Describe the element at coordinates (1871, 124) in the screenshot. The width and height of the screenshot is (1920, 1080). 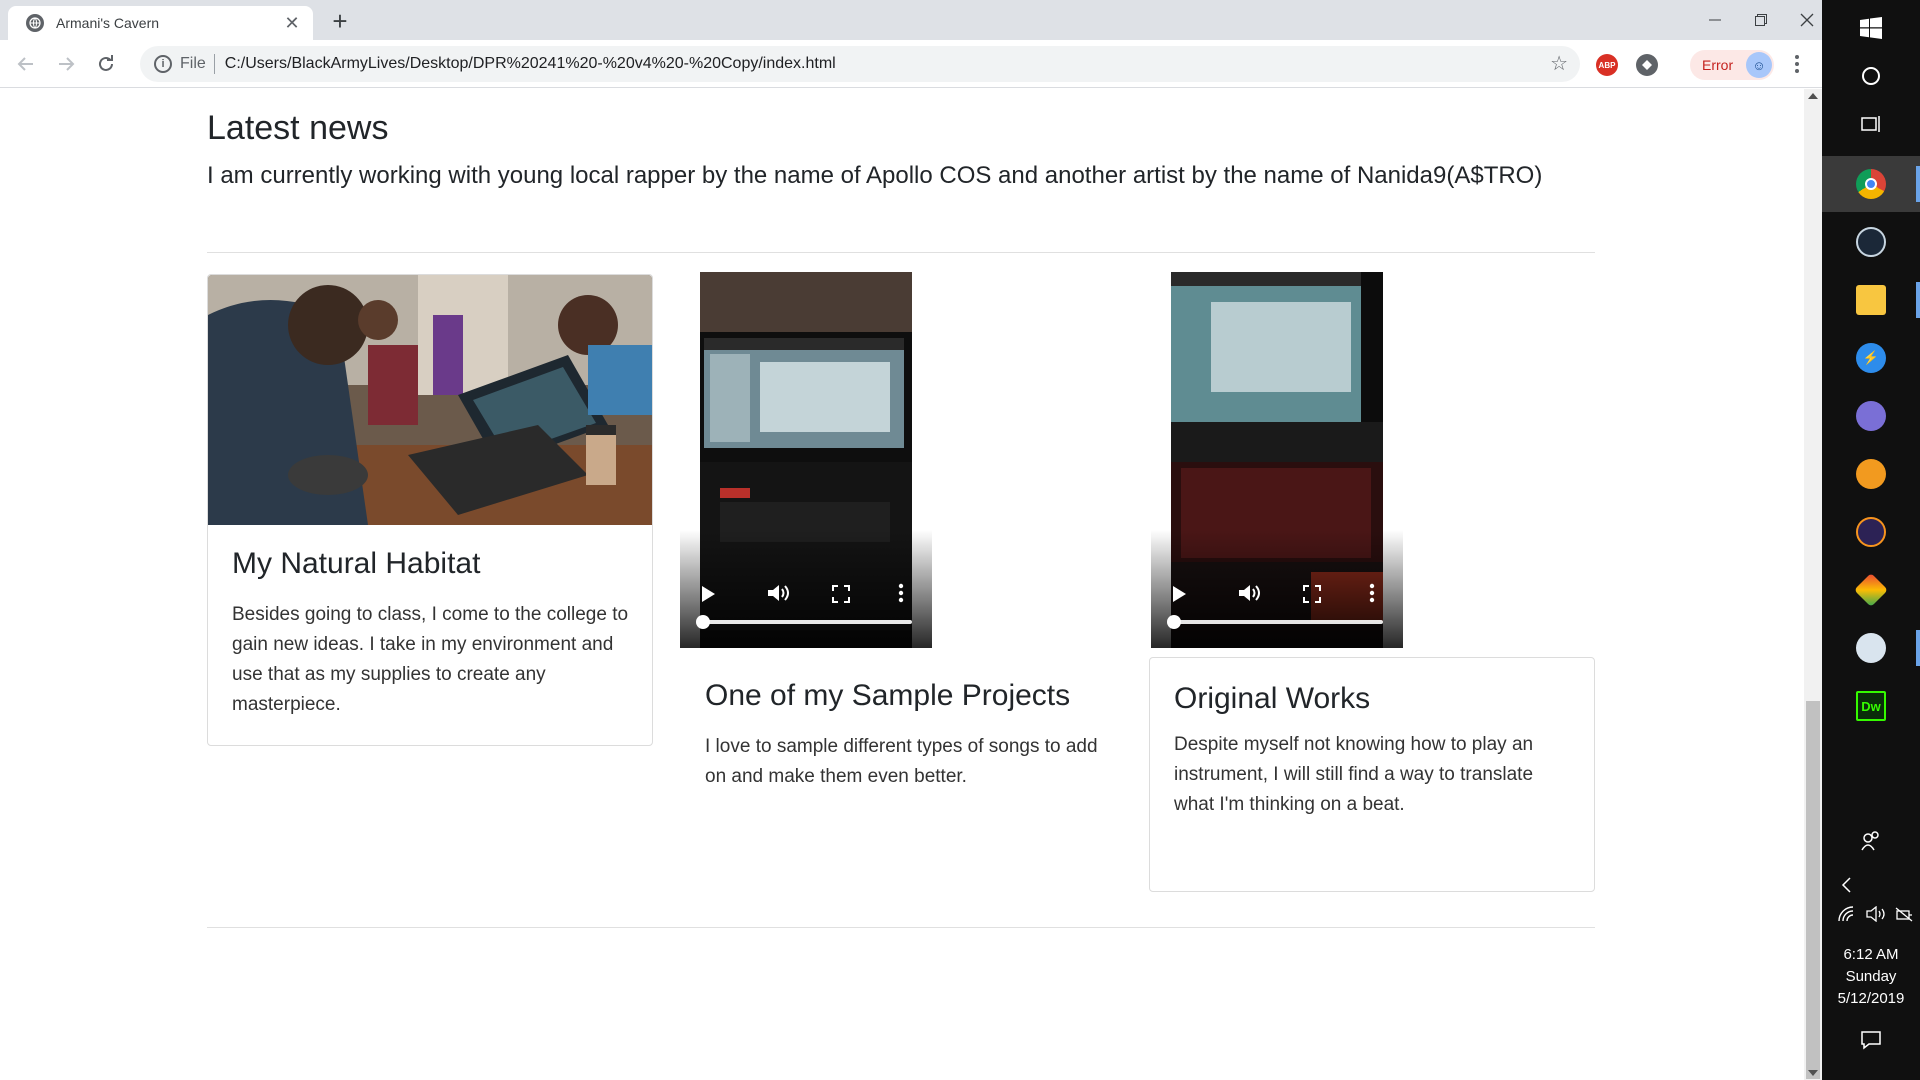
I see `task-view-button` at that location.